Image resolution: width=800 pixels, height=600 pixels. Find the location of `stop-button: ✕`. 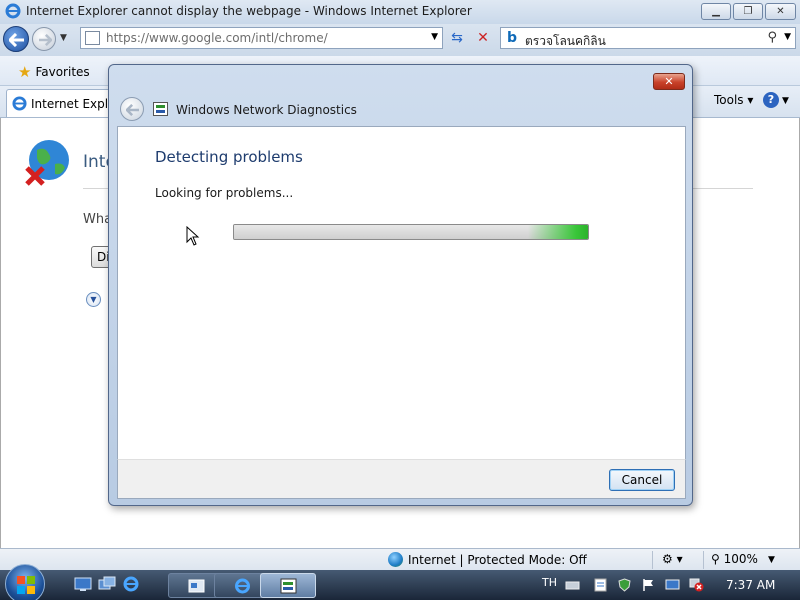

stop-button: ✕ is located at coordinates (483, 38).